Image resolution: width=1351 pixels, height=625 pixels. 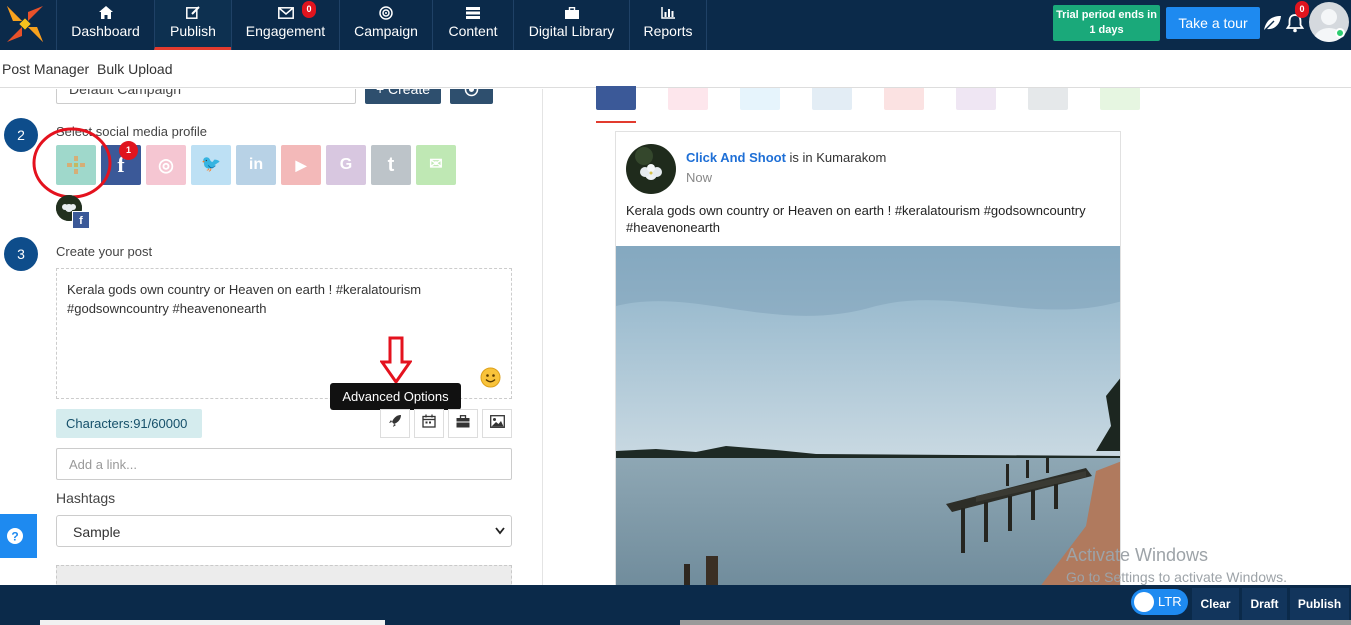 I want to click on instagram-icon: ◎, so click(x=166, y=165).